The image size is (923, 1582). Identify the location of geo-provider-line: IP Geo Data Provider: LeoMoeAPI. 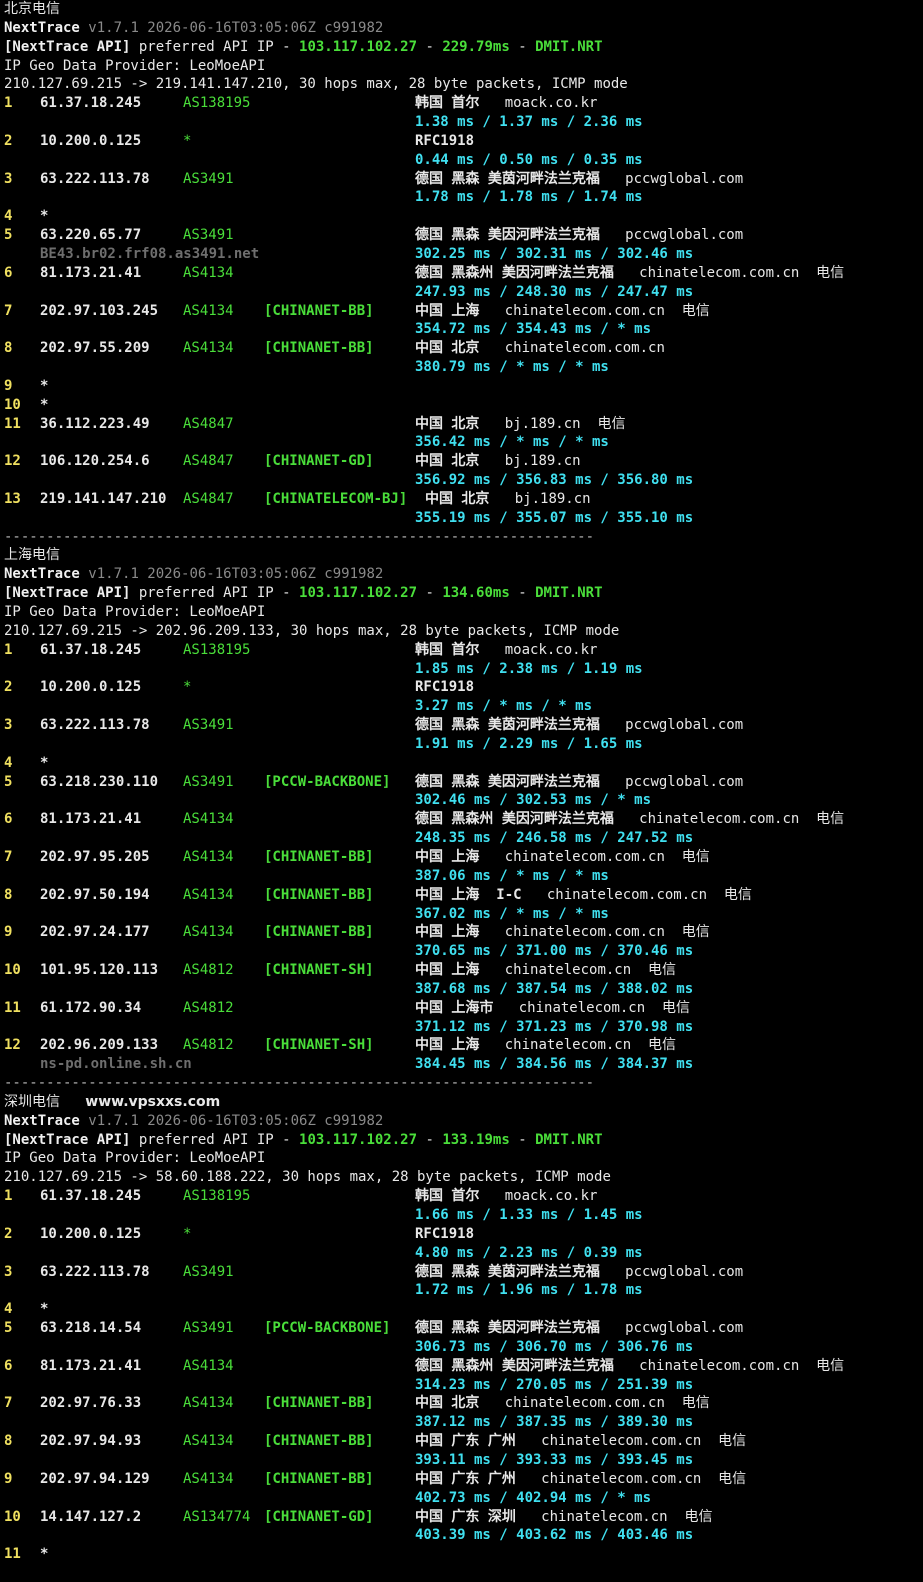
(461, 66).